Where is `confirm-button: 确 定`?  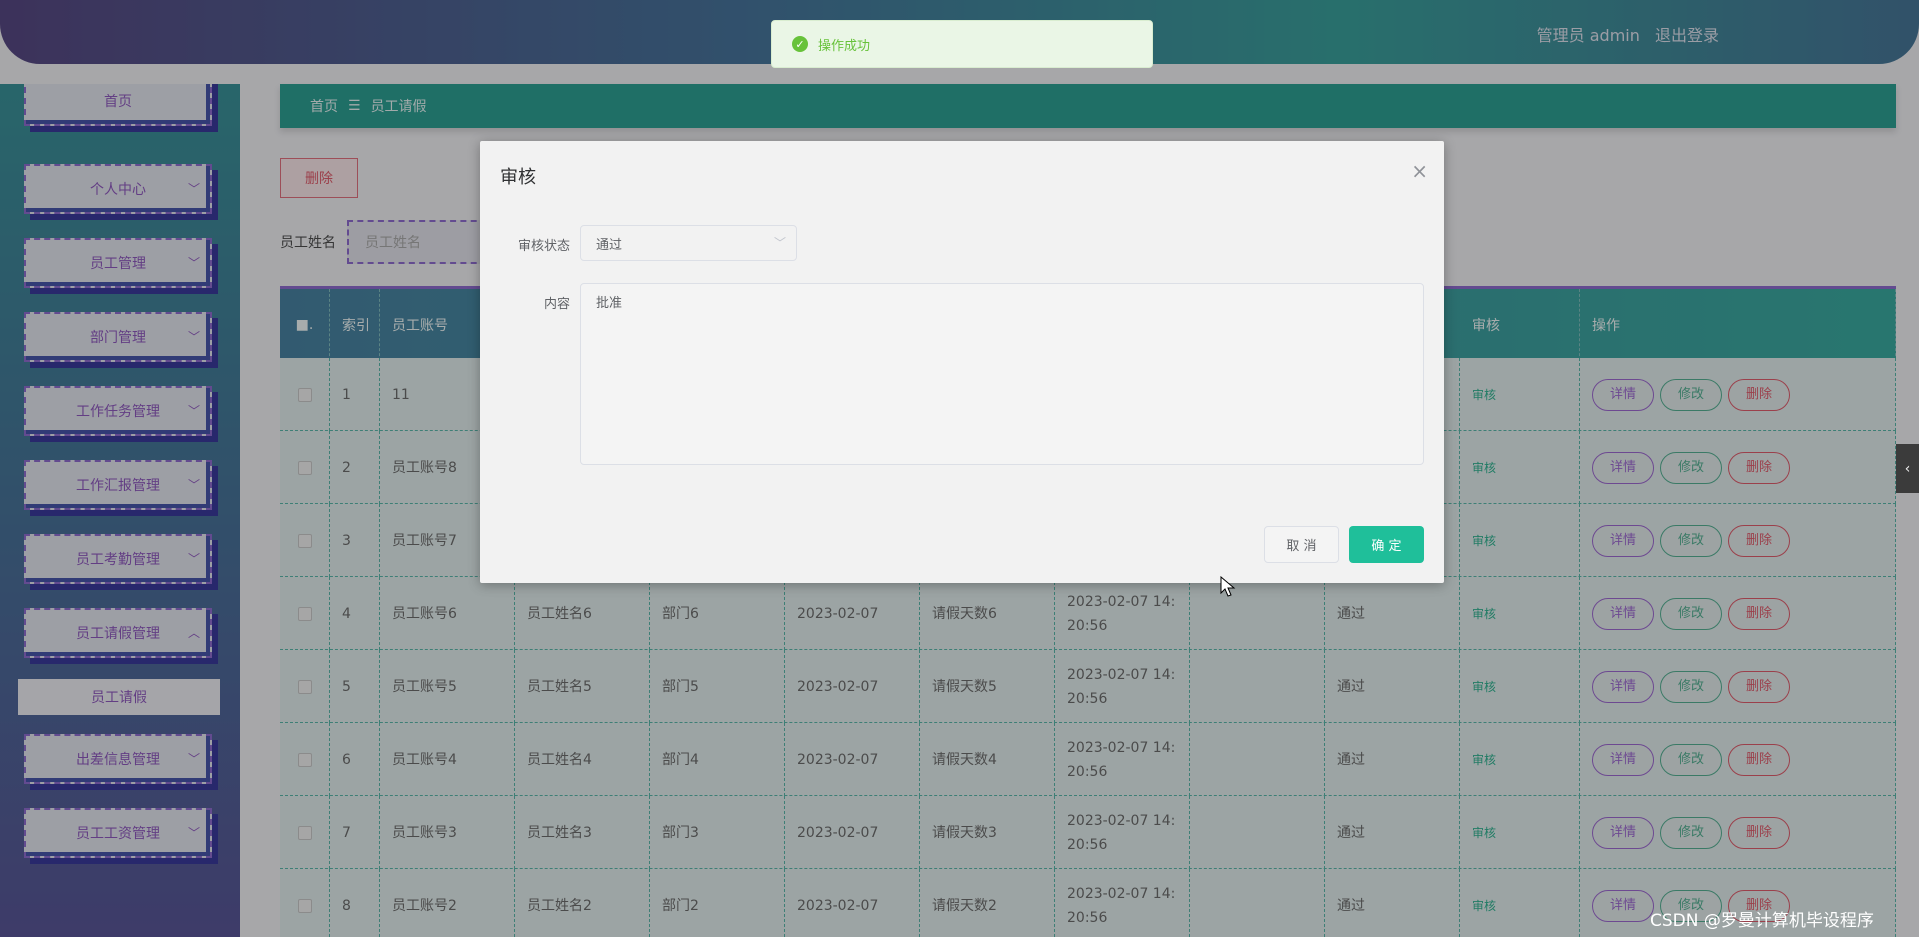
confirm-button: 确 定 is located at coordinates (1386, 544).